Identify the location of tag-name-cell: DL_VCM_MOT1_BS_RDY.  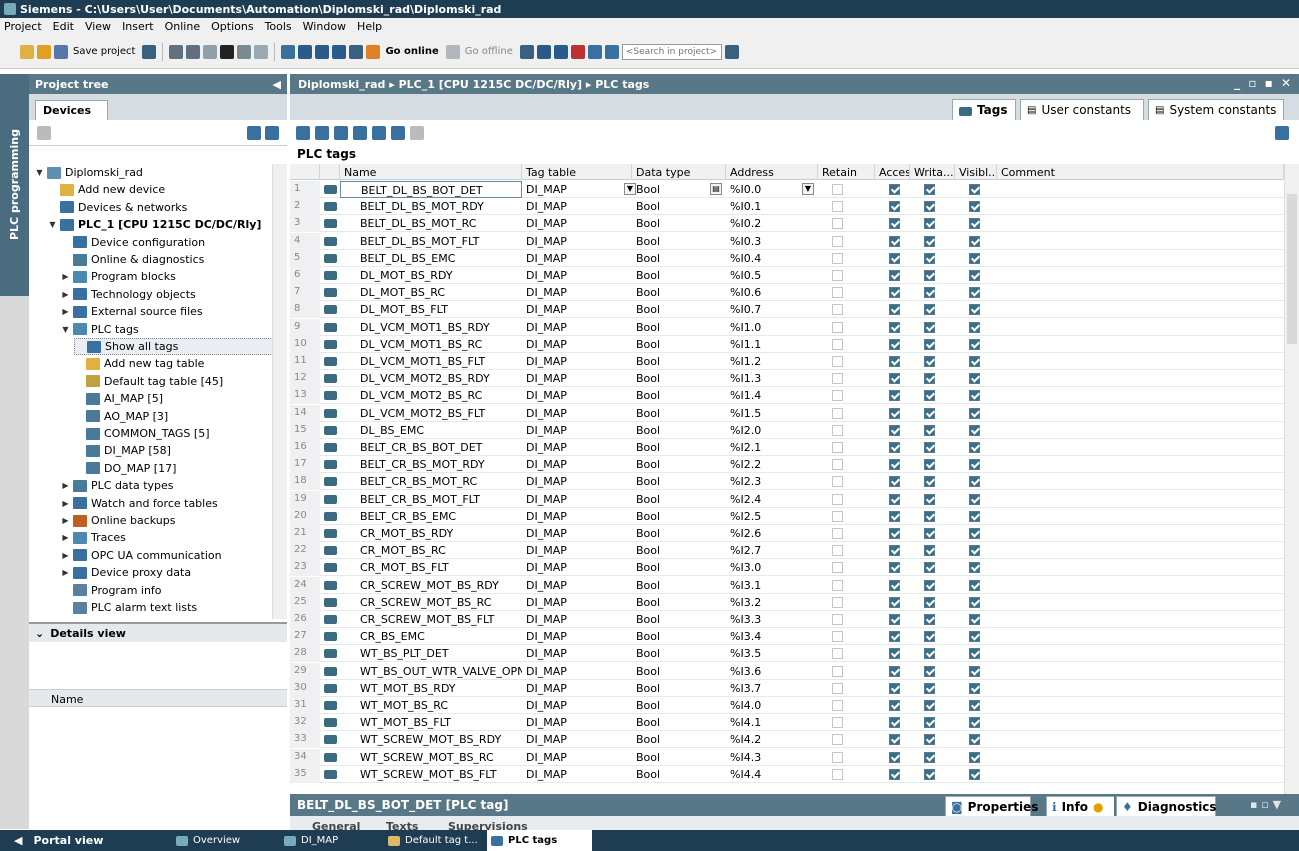
(431, 327).